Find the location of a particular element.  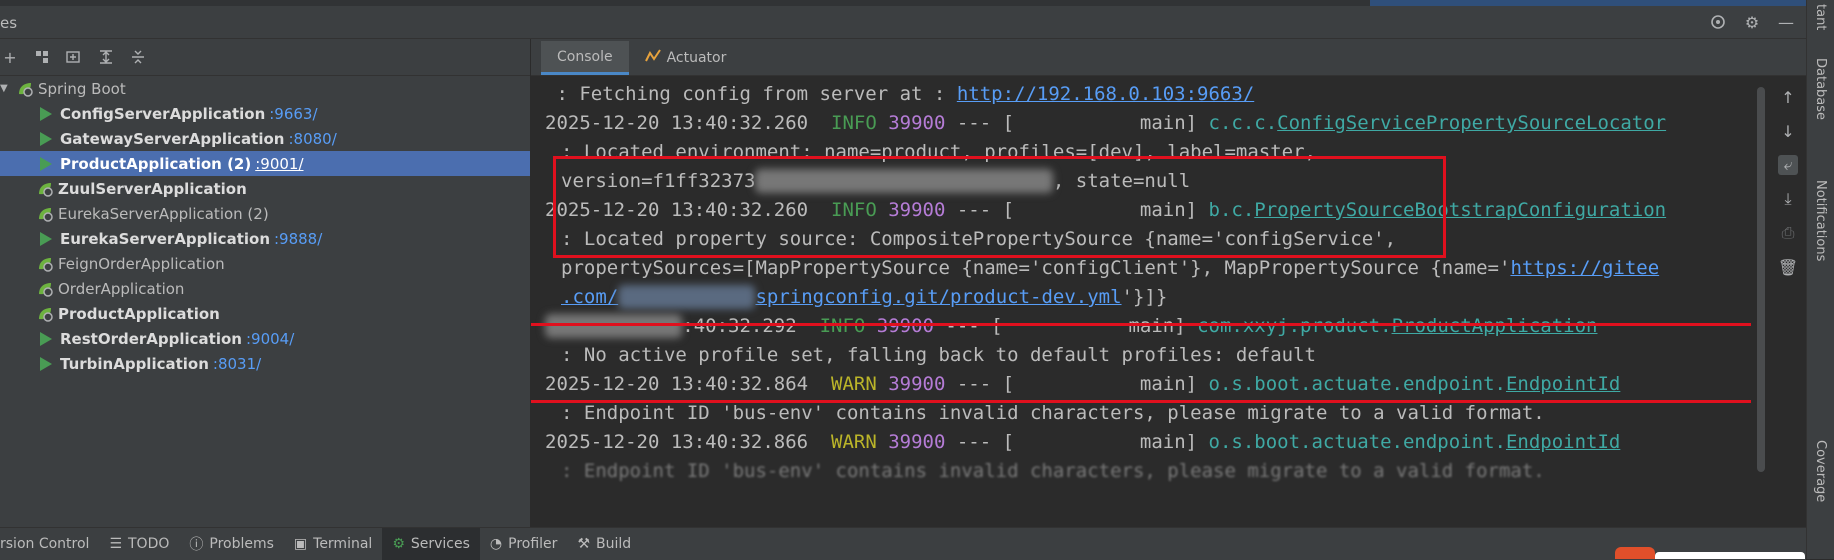

services-icon: ⚙ is located at coordinates (398, 544).